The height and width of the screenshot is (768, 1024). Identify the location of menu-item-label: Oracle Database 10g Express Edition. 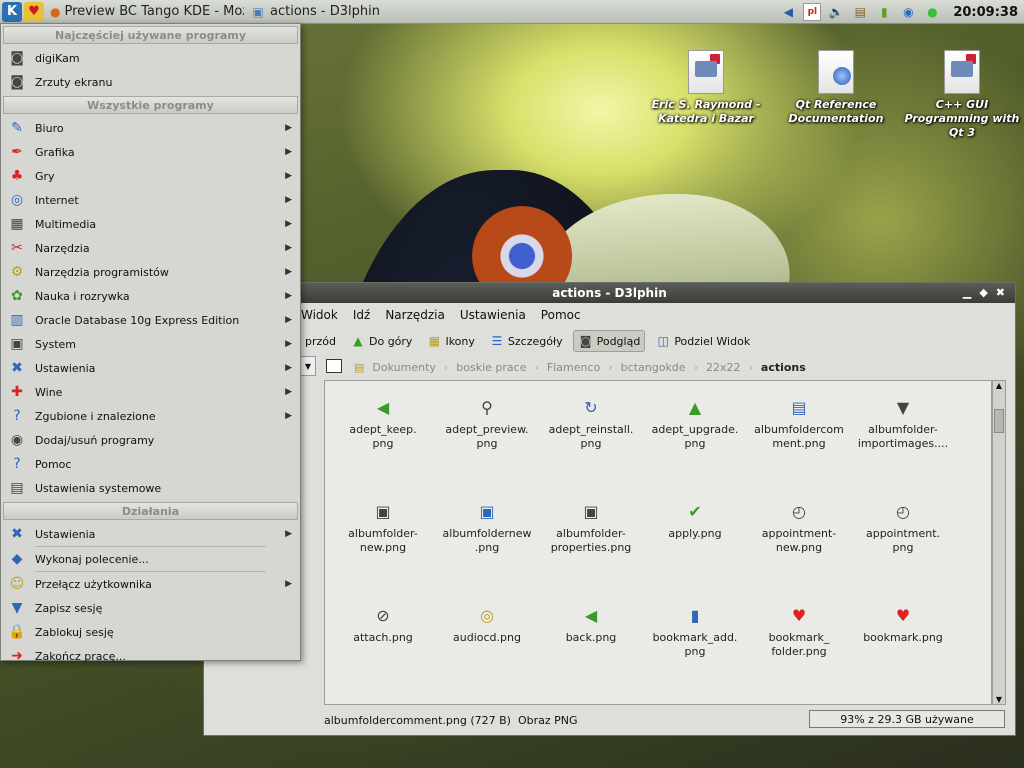
(137, 320).